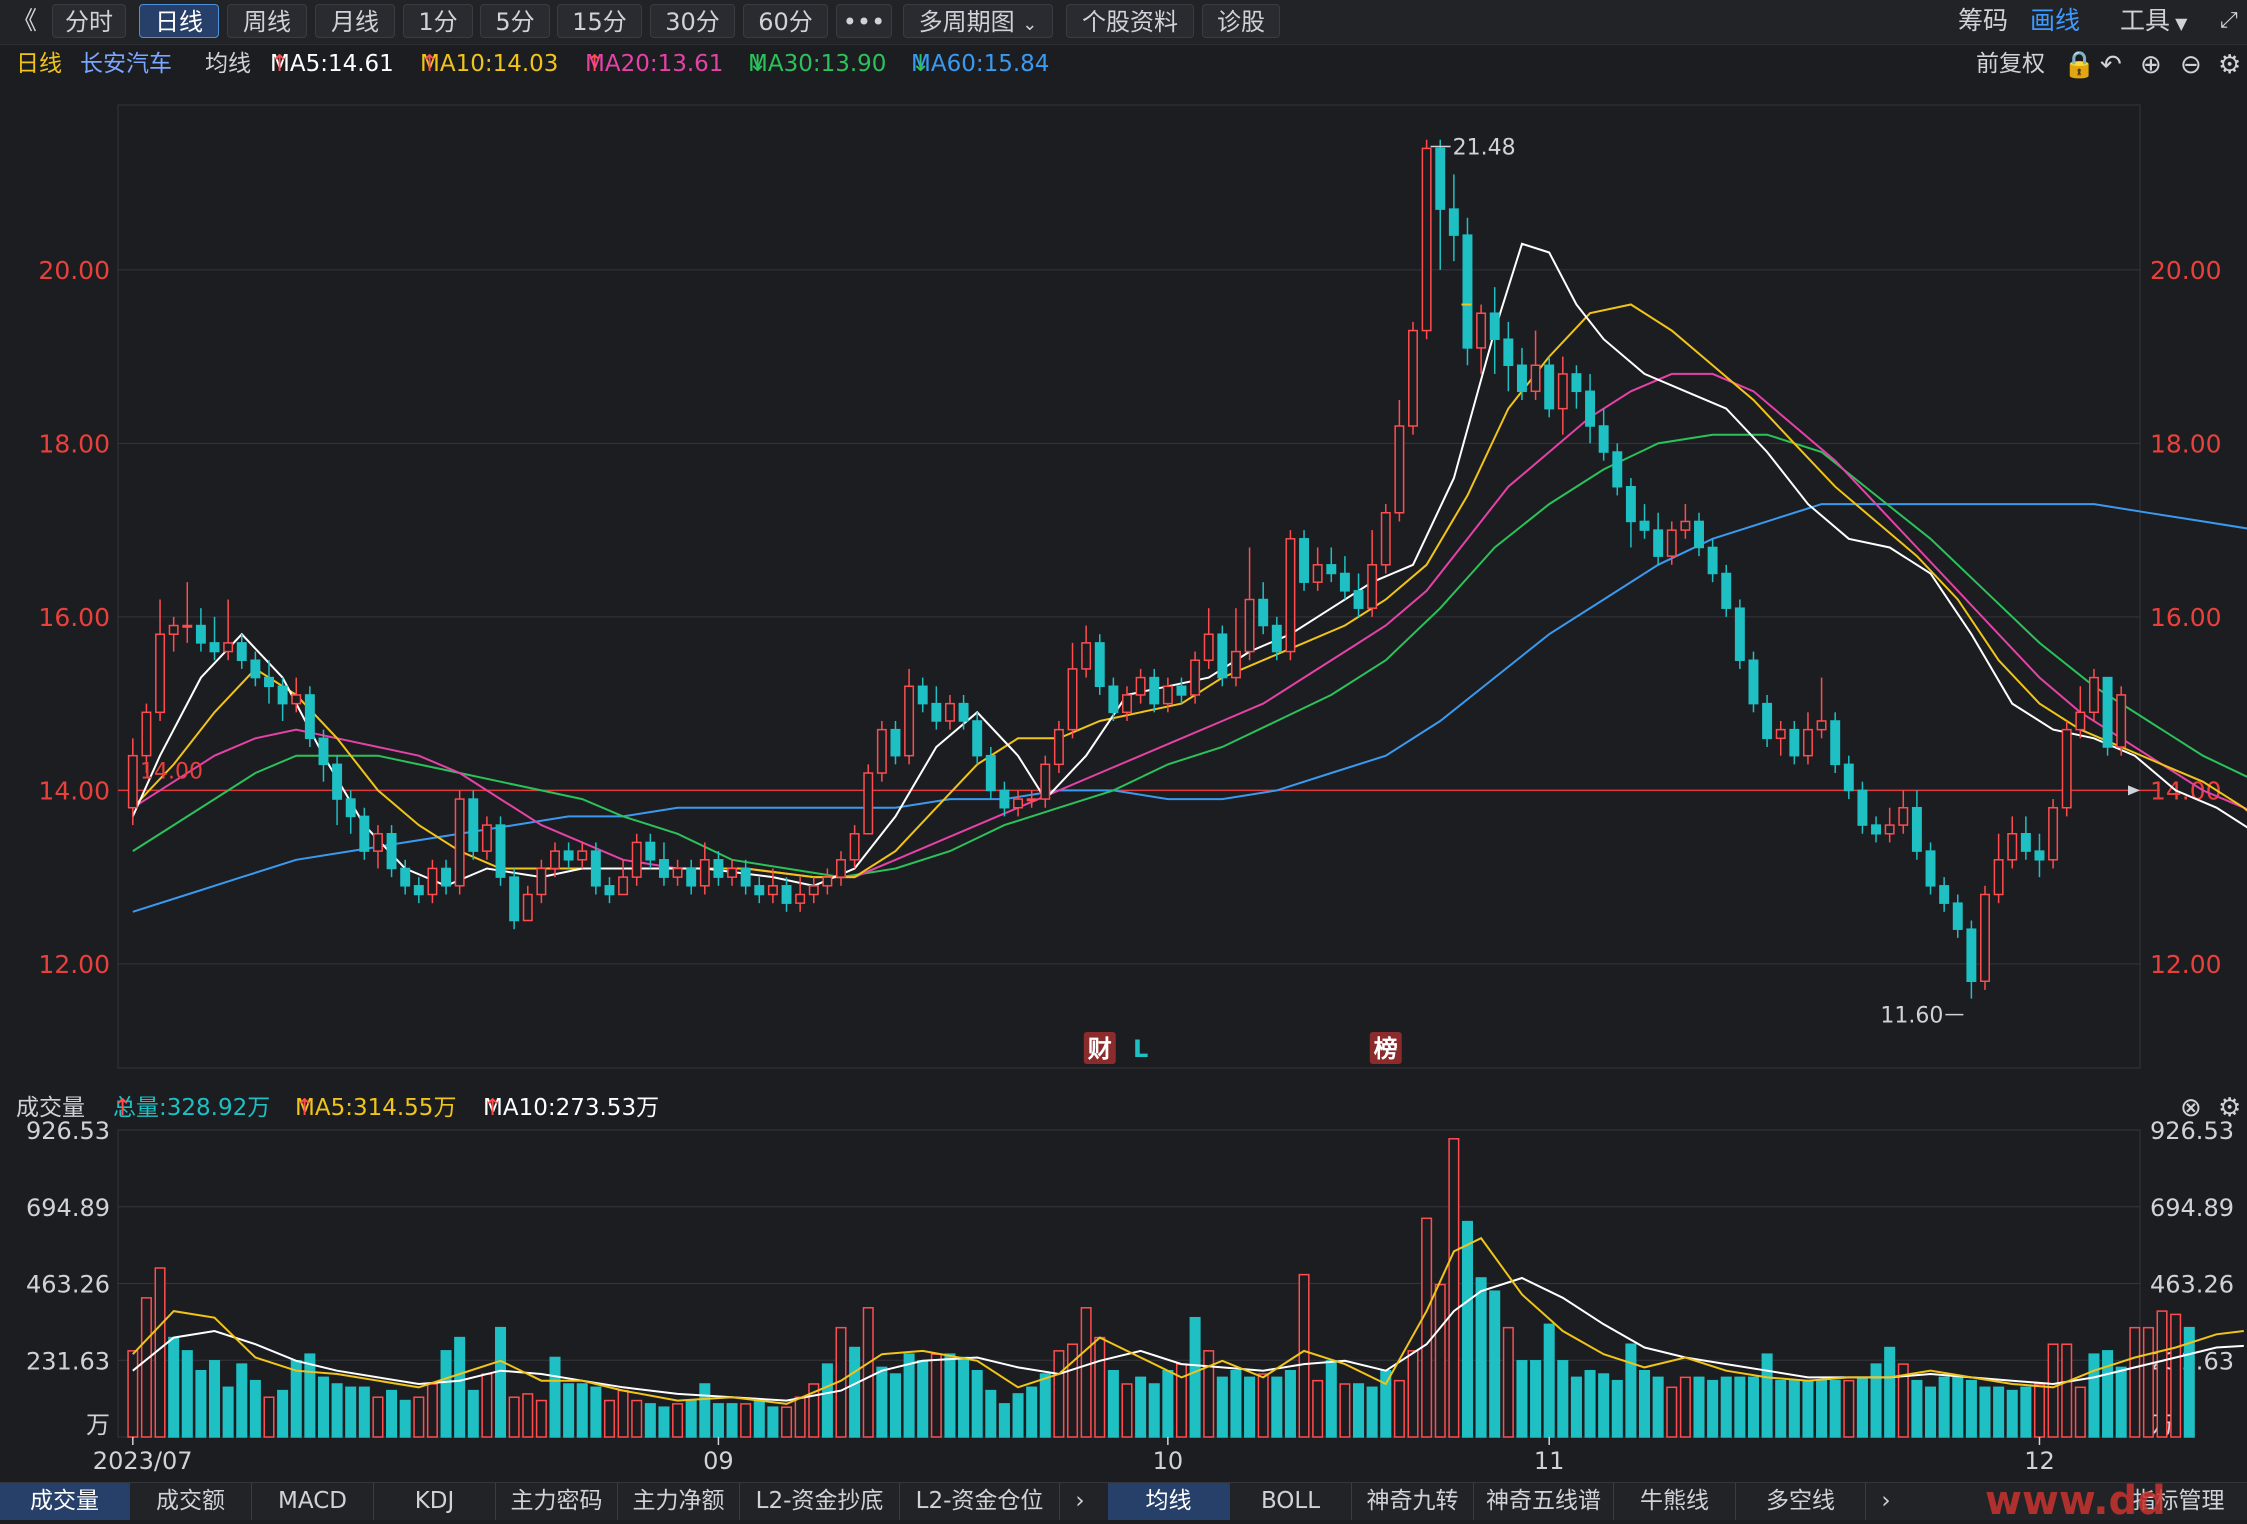 The height and width of the screenshot is (1524, 2247). I want to click on tab-main-net: 主力净额, so click(679, 1501).